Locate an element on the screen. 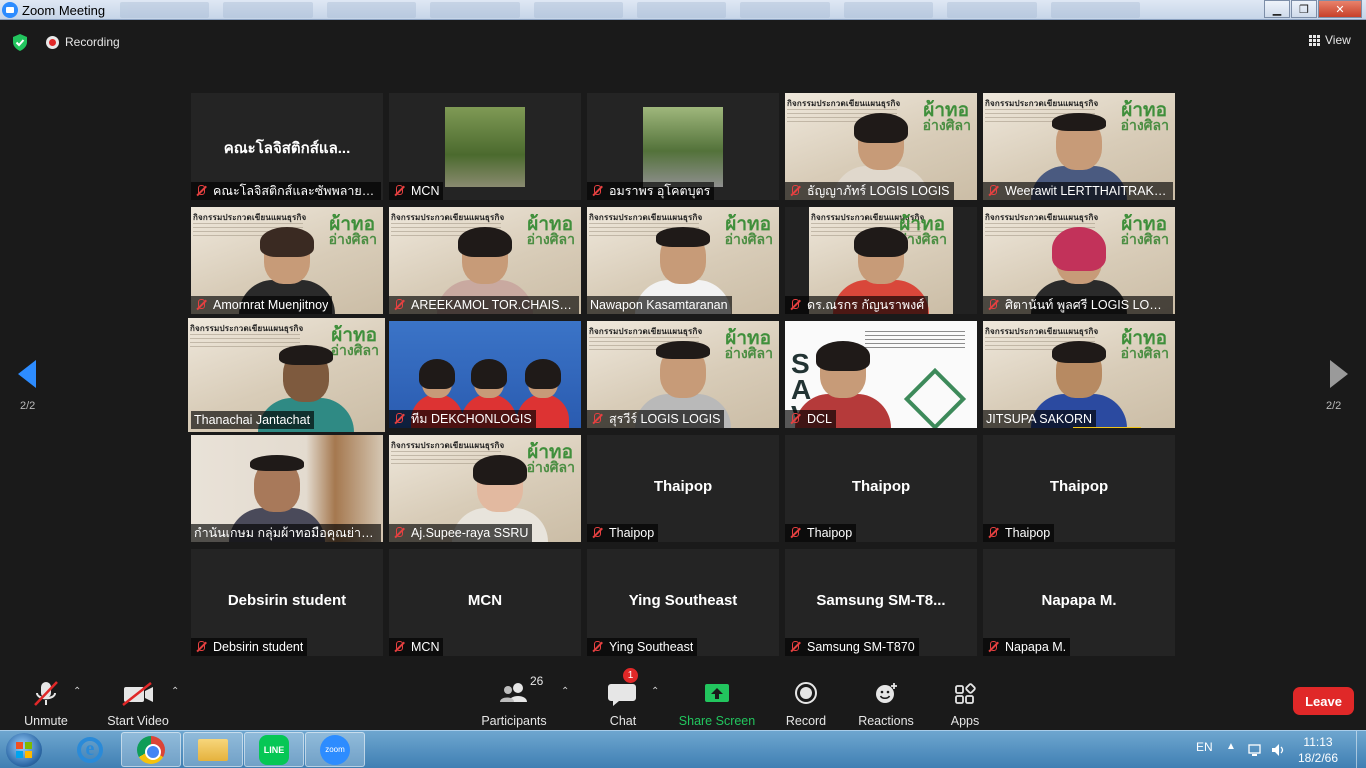 The height and width of the screenshot is (768, 1366). windows-logo-icon is located at coordinates (24, 750).